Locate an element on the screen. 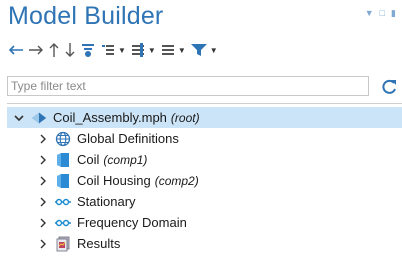 Image resolution: width=402 pixels, height=270 pixels. tree-node-label: Results is located at coordinates (99, 243).